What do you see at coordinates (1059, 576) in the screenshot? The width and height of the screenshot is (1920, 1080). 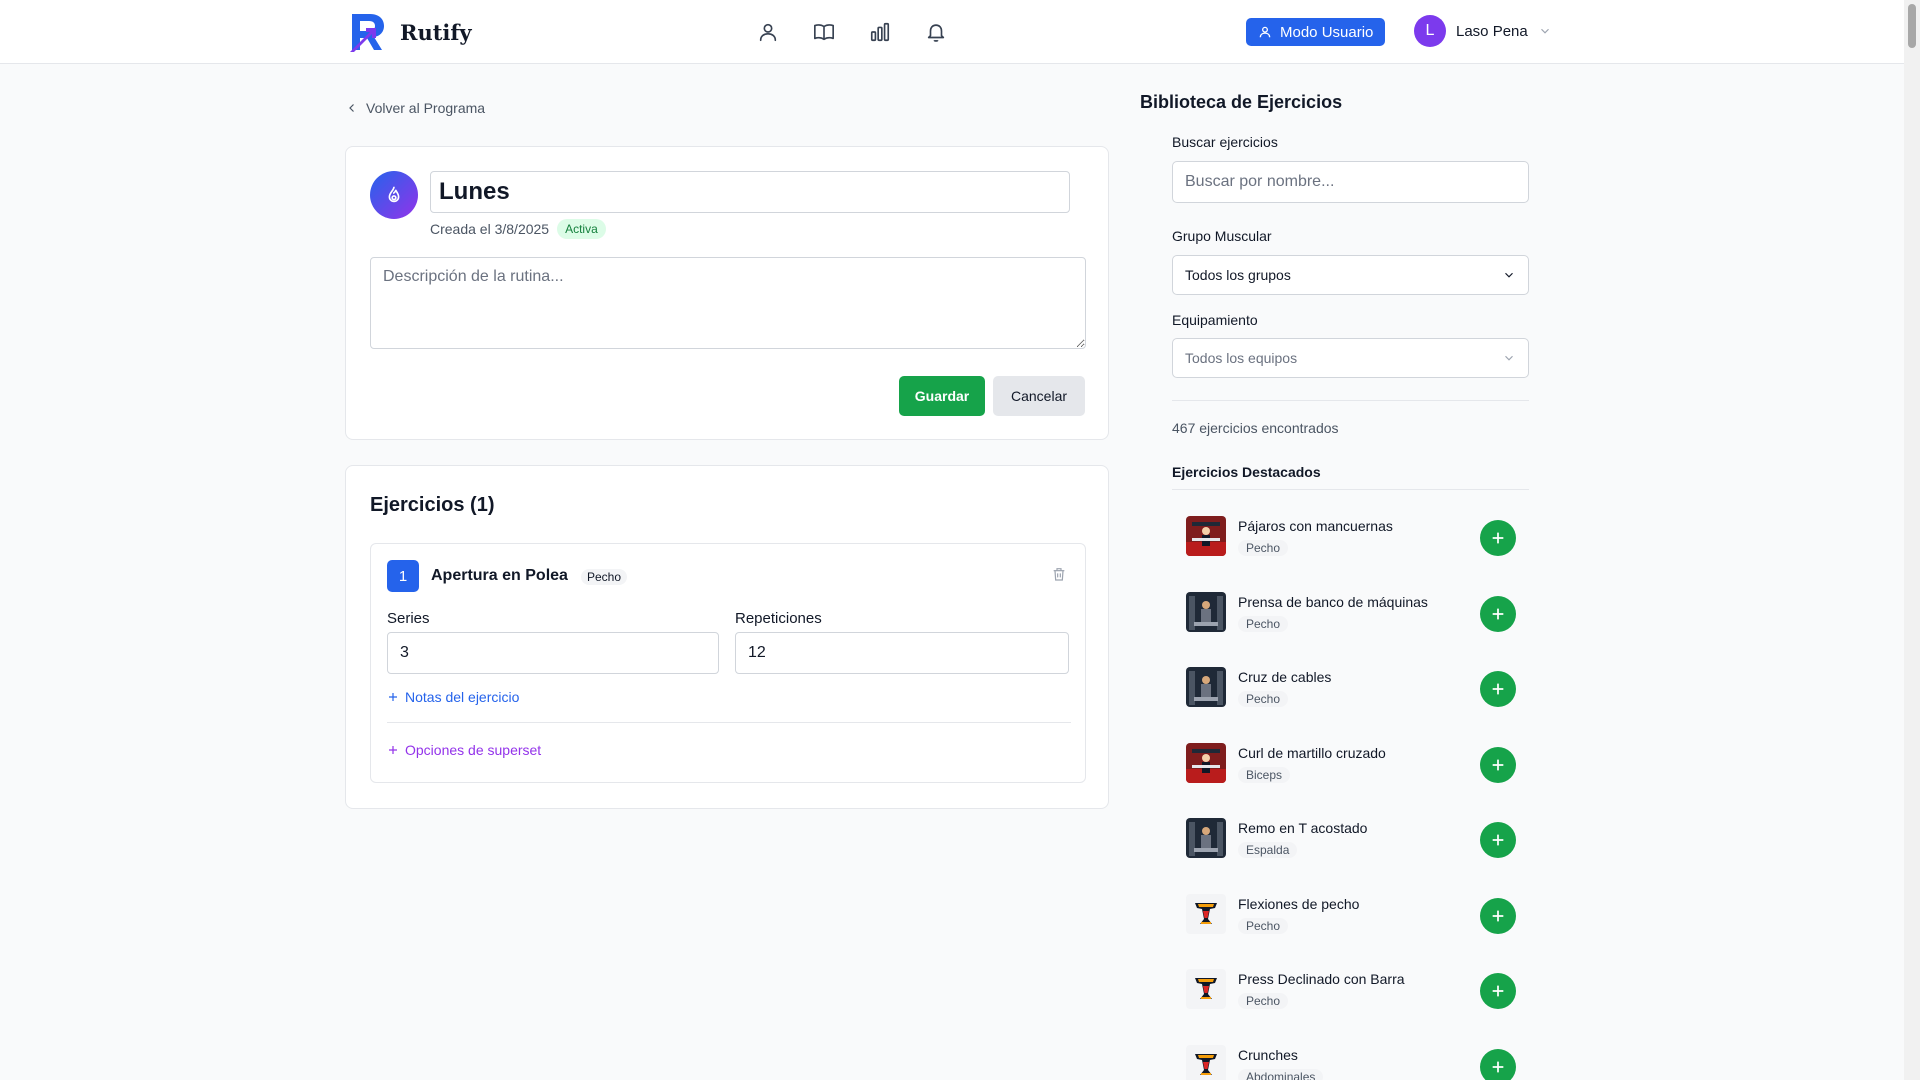 I see `trash-icon` at bounding box center [1059, 576].